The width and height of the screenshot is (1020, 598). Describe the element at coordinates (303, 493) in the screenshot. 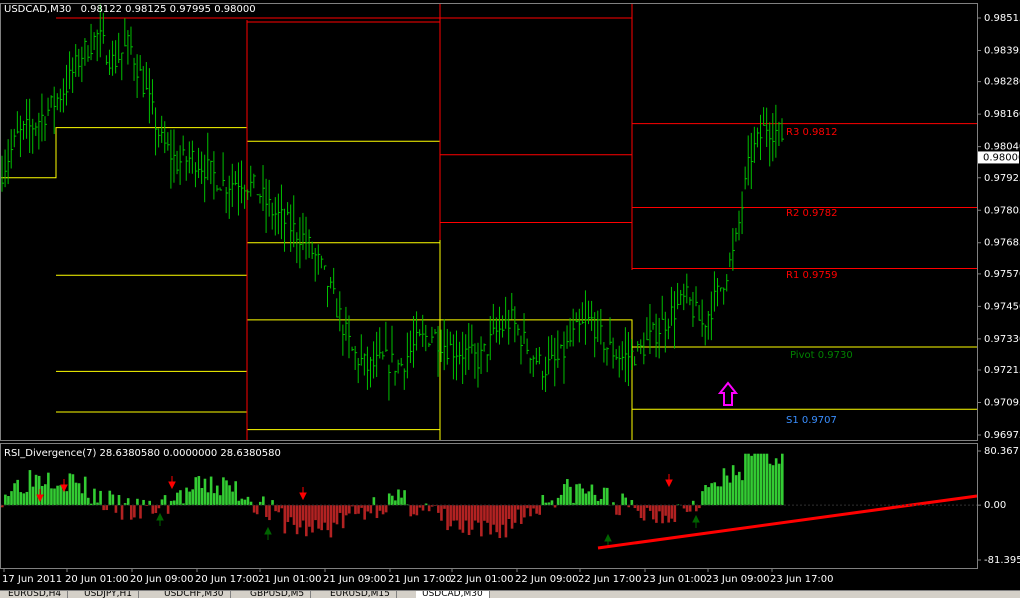

I see `down-arrow-signal` at that location.